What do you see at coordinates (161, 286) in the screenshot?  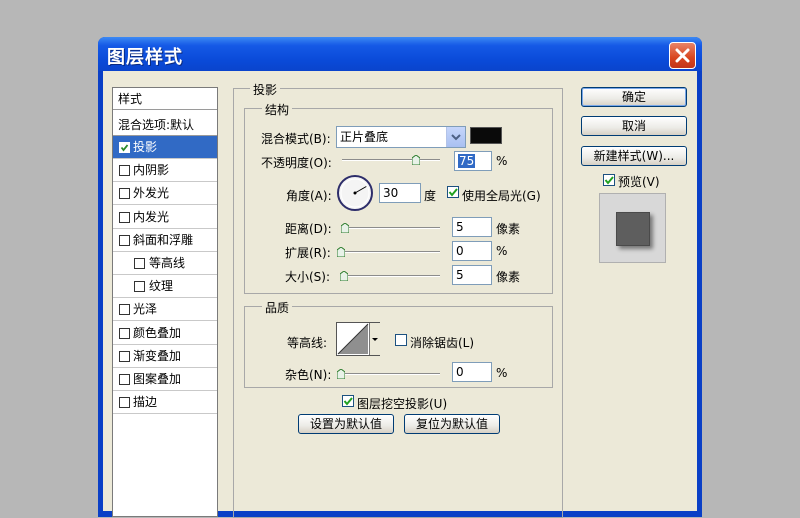 I see `style-item-label: 纹理` at bounding box center [161, 286].